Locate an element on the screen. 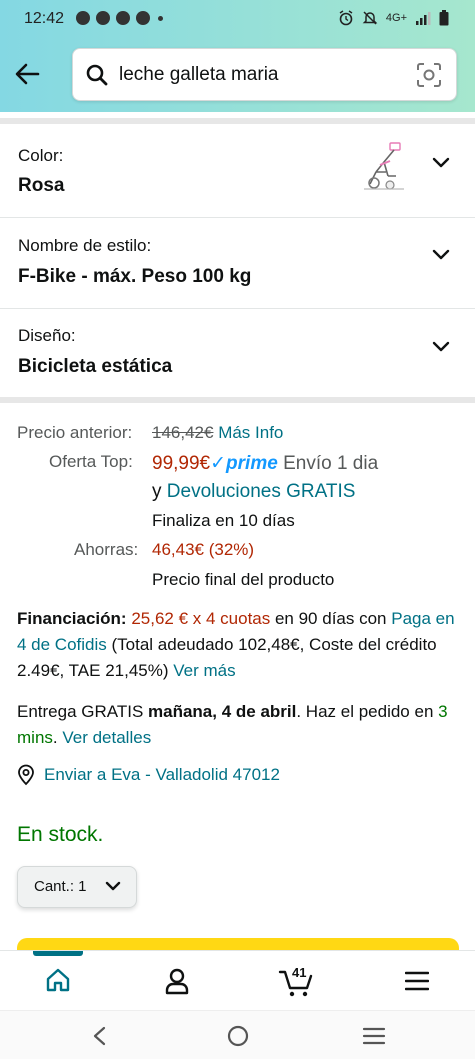 The height and width of the screenshot is (1059, 475). delivery-prefix: Entrega GRATIS is located at coordinates (83, 711).